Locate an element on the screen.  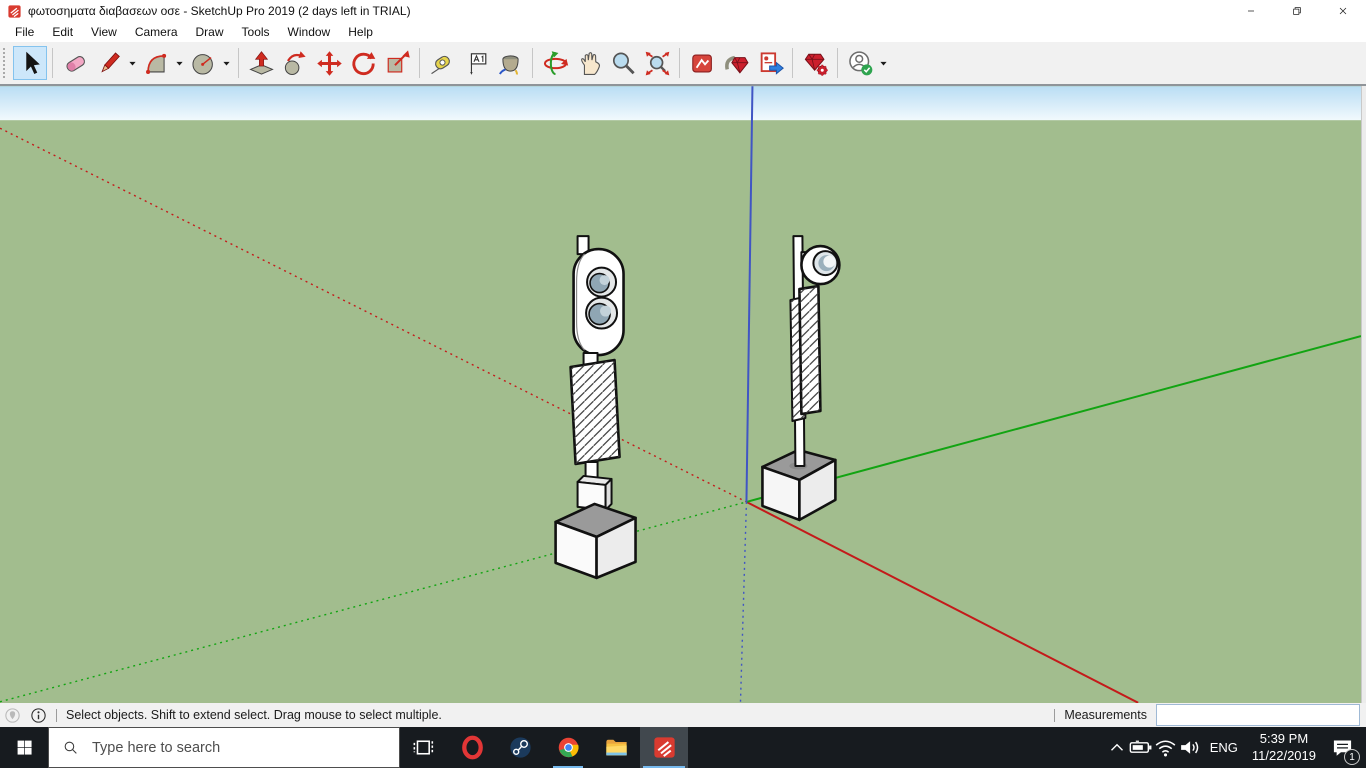
account-button is located at coordinates (860, 63).